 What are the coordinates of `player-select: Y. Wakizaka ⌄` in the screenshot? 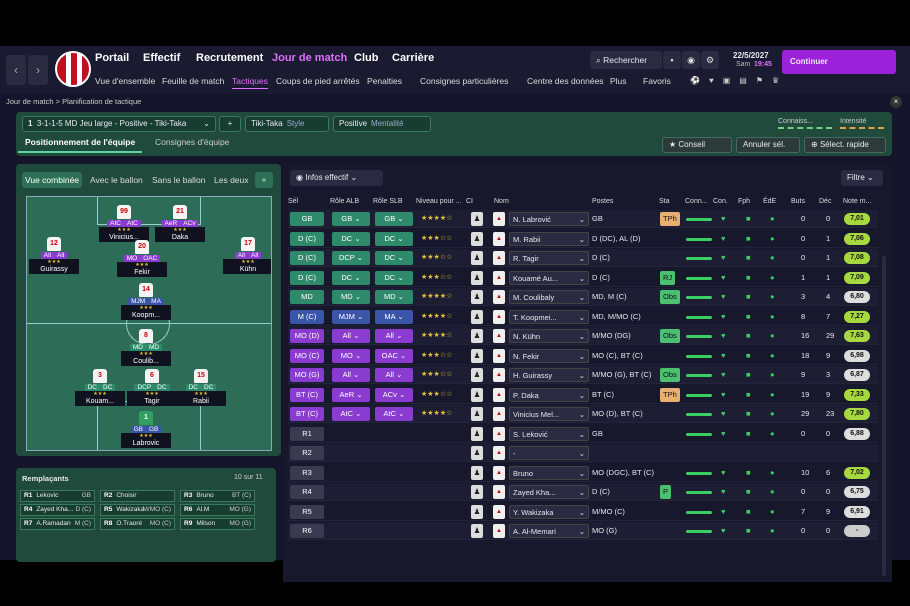 It's located at (549, 511).